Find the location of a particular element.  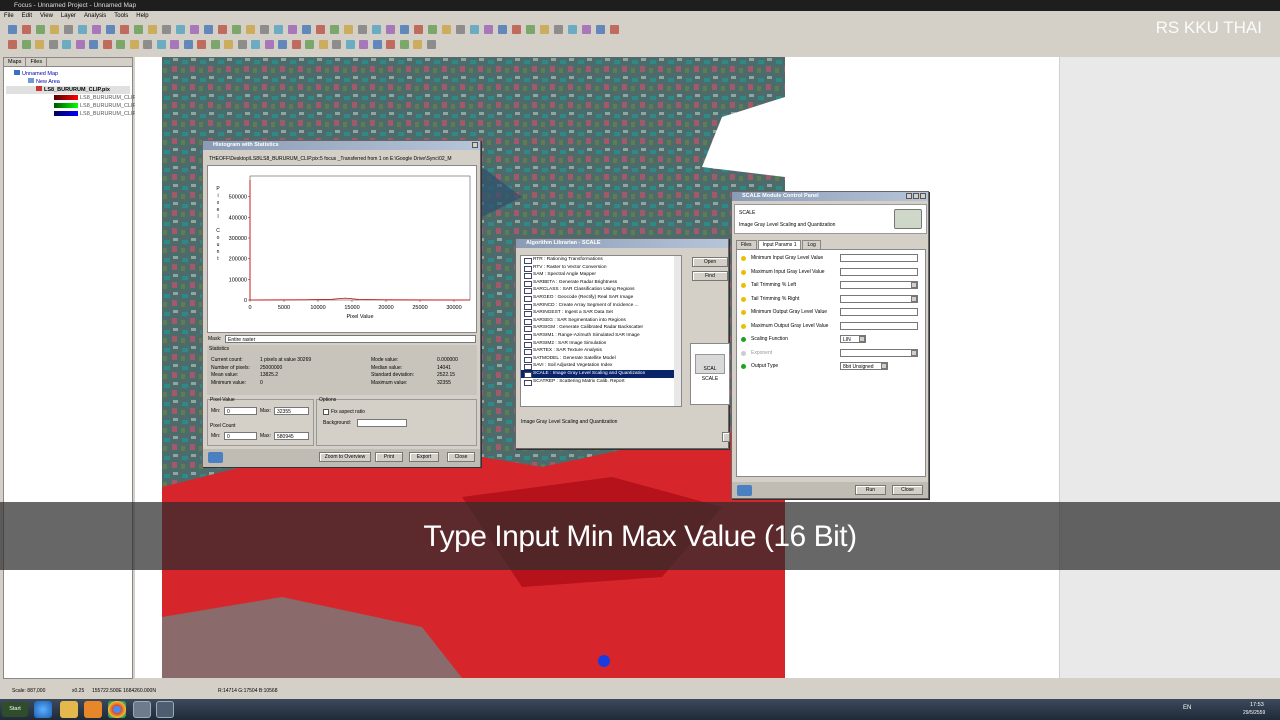

algorithm-list-item: SARTEX : SAR Texture Analysis is located at coordinates (601, 351).